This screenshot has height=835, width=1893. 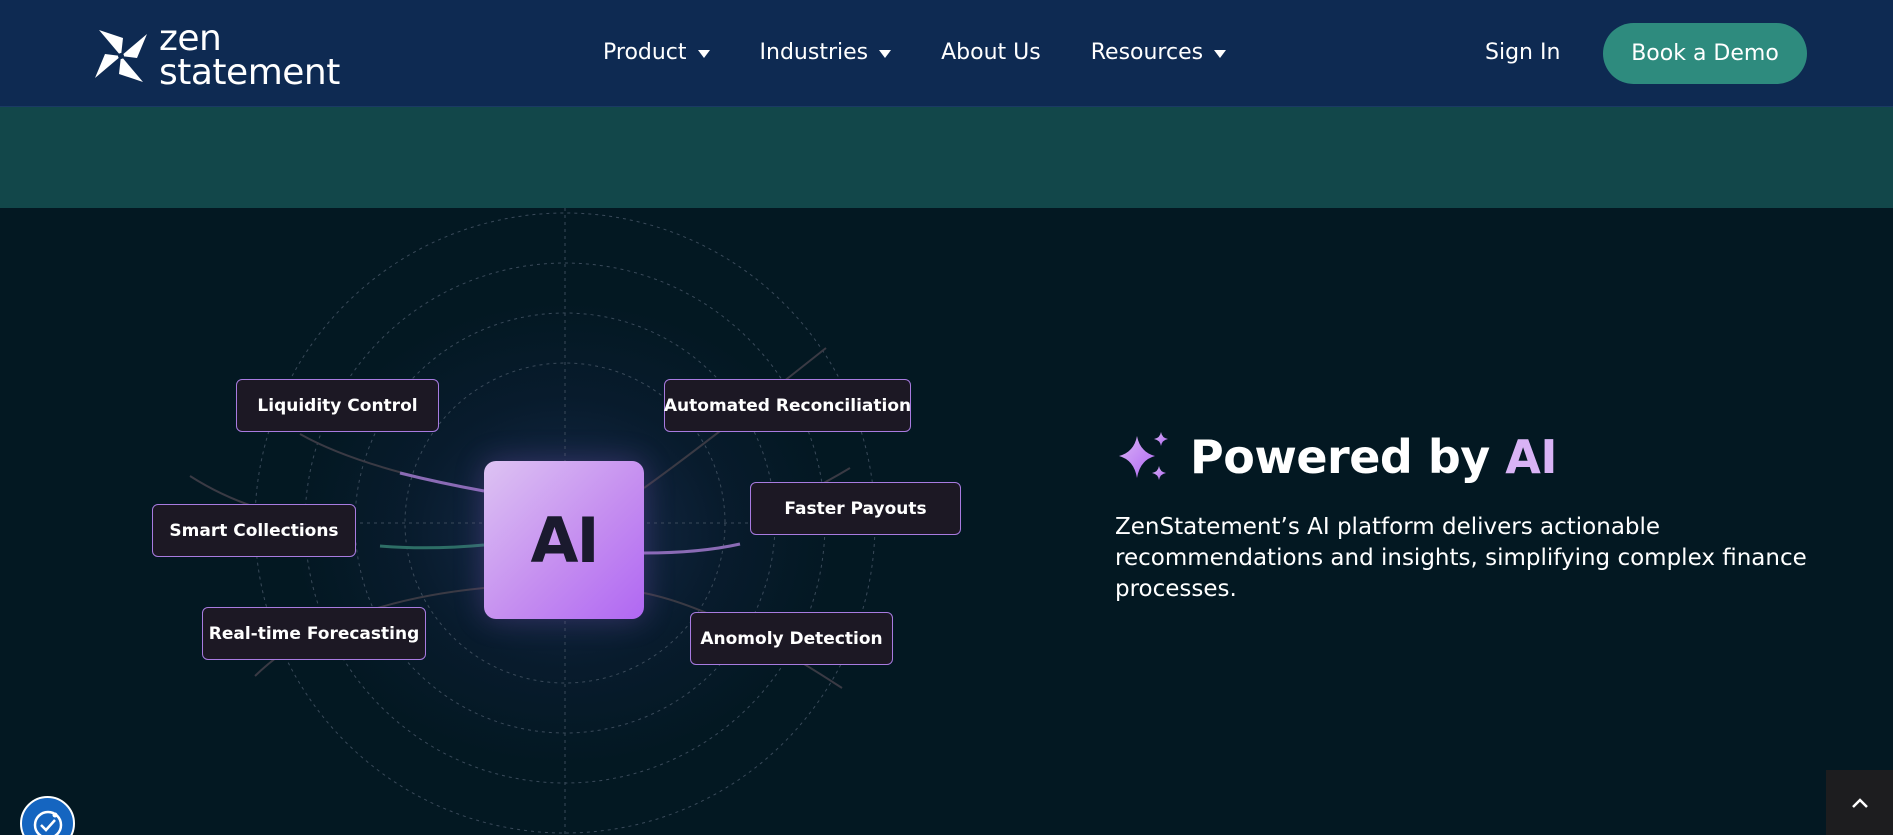 I want to click on nav-product: Product, so click(x=656, y=52).